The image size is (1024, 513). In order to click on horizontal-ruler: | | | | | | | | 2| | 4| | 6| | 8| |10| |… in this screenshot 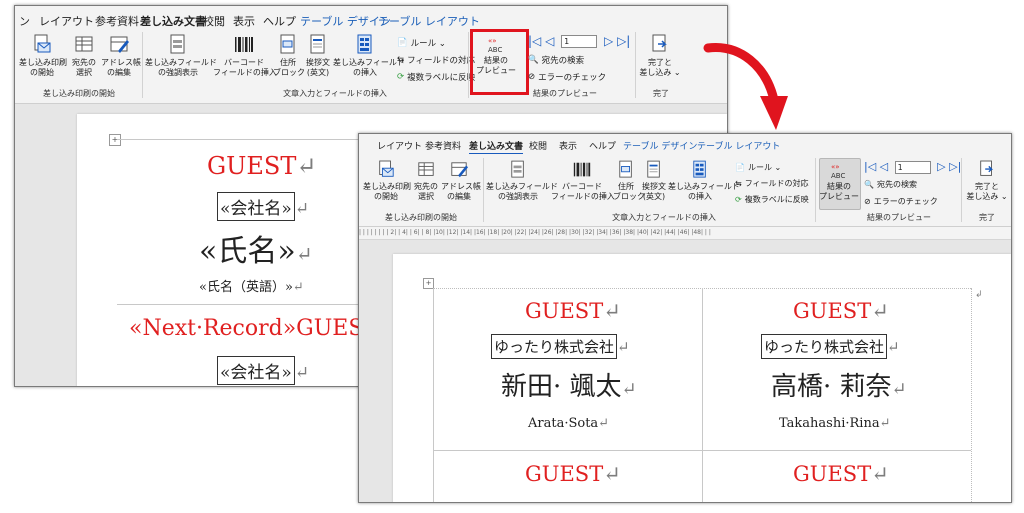, I will do `click(685, 233)`.